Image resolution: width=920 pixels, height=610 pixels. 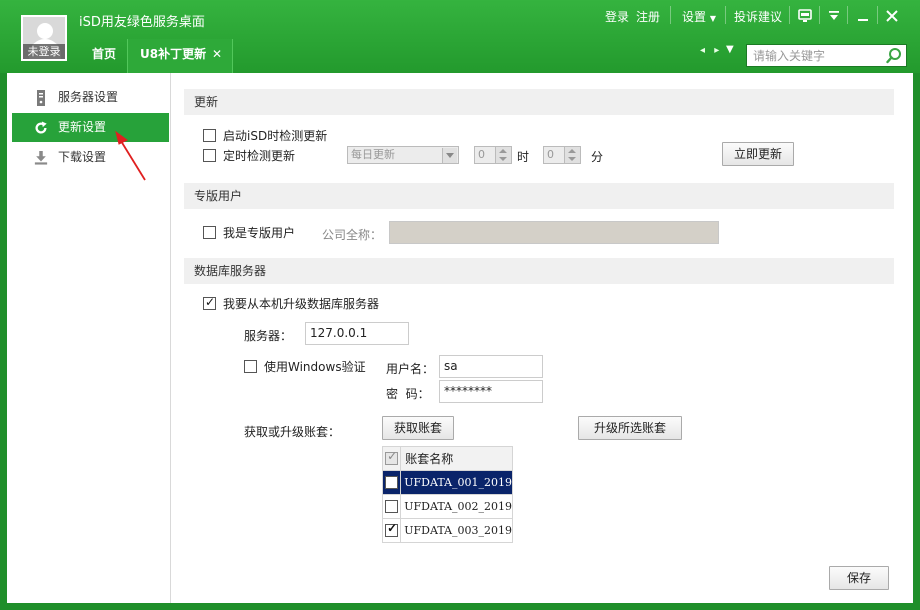 I want to click on server-field: 127.0.0.1, so click(x=357, y=333).